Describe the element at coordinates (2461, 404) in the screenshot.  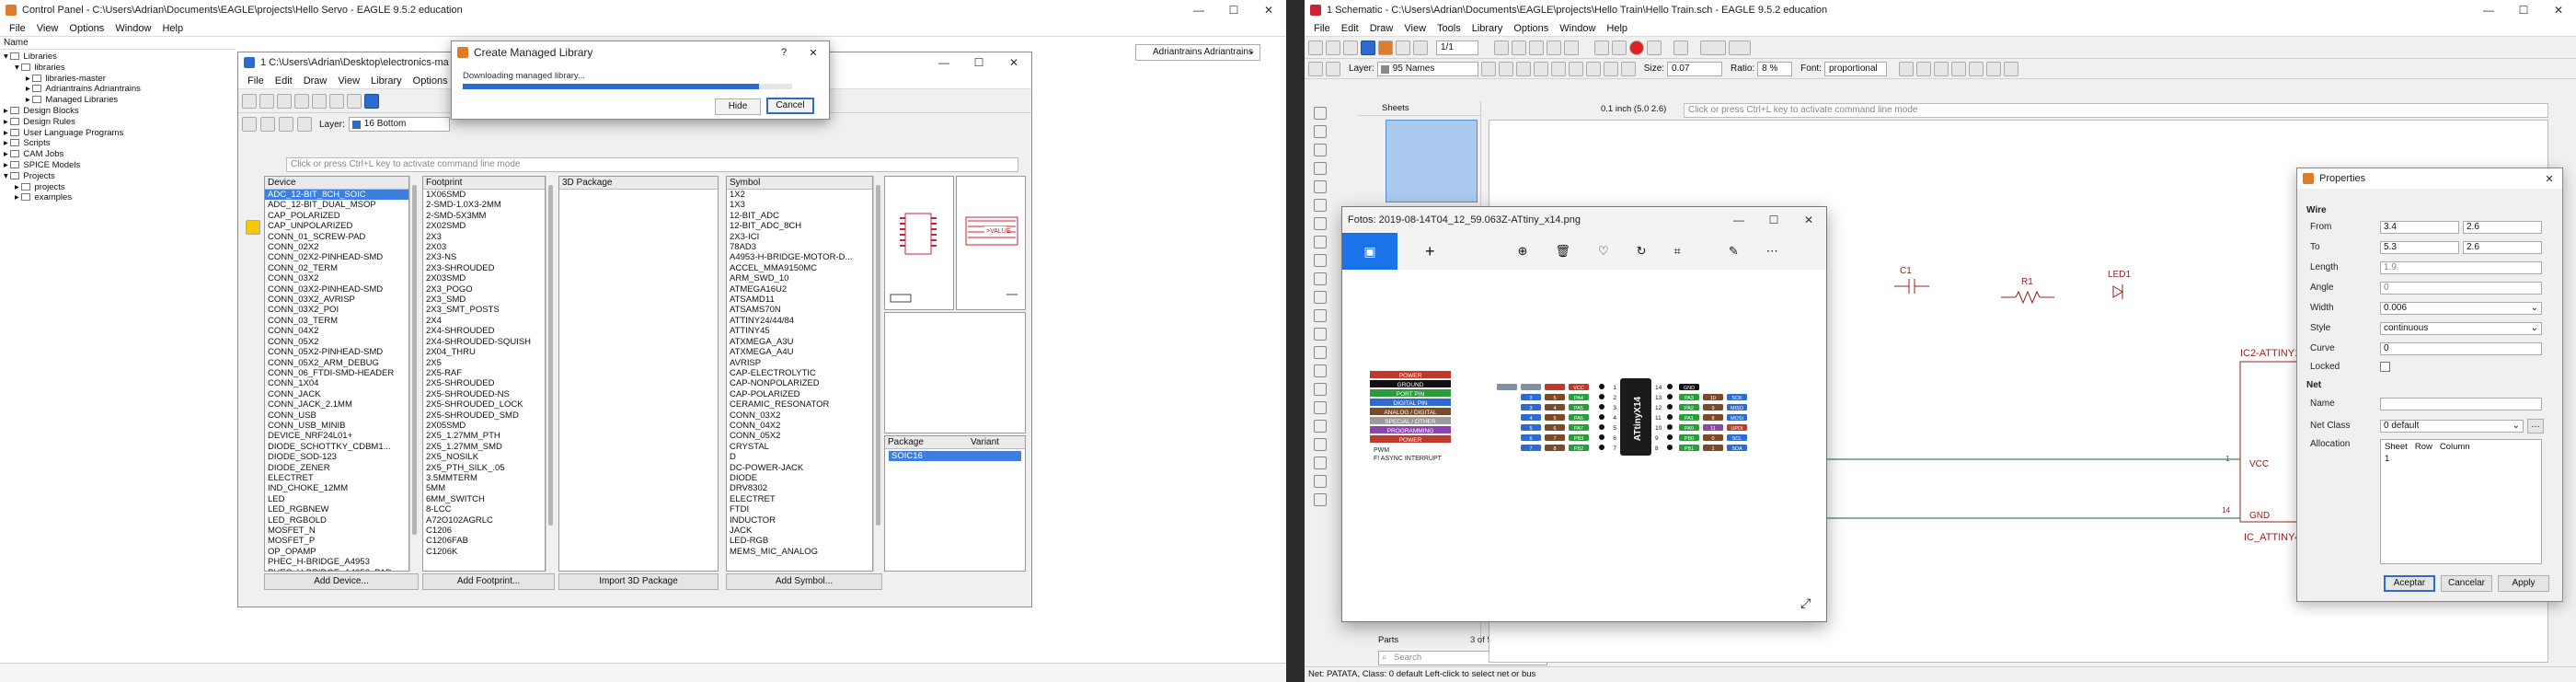
I see `net-name-input` at that location.